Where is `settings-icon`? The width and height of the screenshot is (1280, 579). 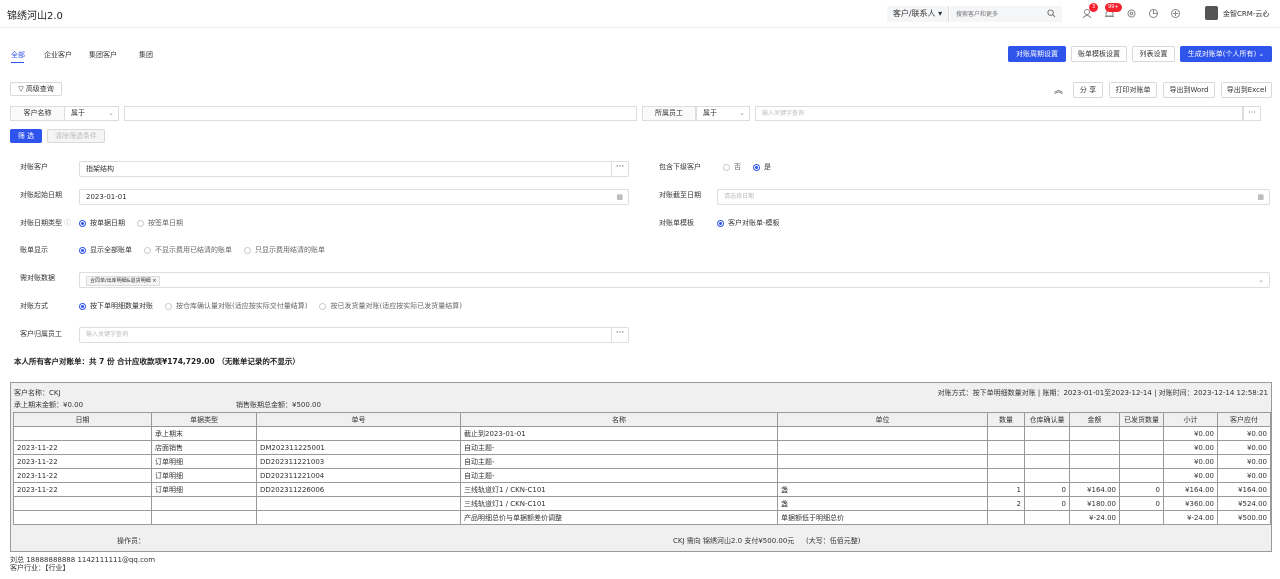
settings-icon is located at coordinates (1131, 13).